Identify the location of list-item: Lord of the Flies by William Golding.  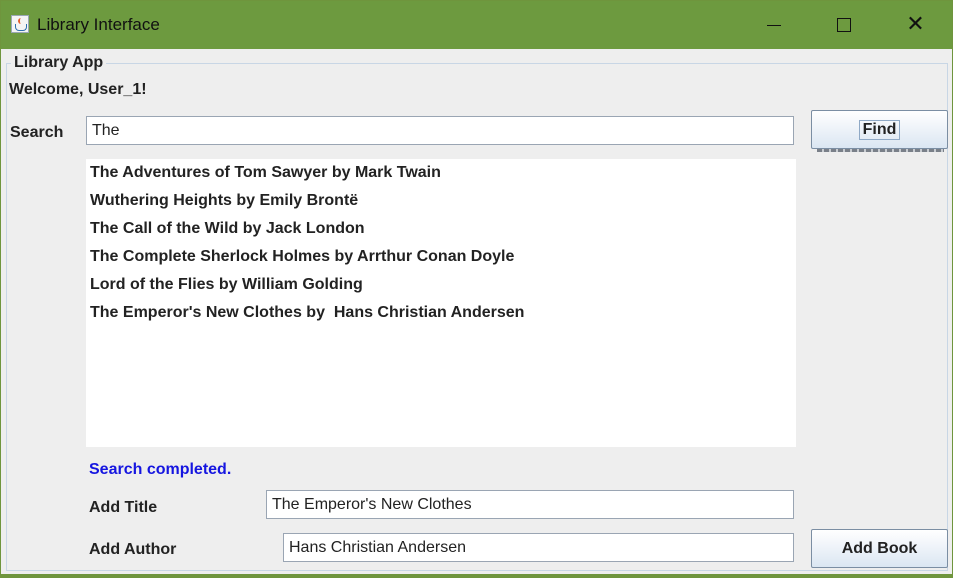
(226, 285).